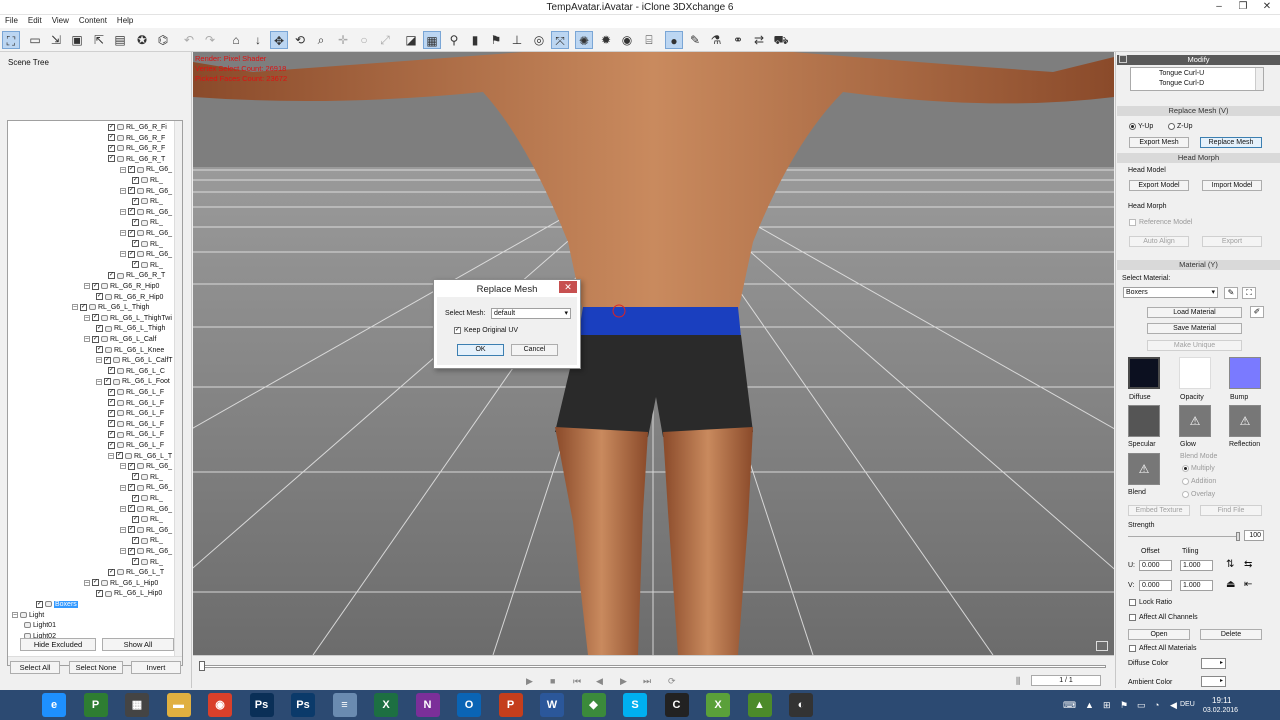 The image size is (1280, 720). Describe the element at coordinates (1249, 293) in the screenshot. I see `paint-bucket-icon: ⛶` at that location.